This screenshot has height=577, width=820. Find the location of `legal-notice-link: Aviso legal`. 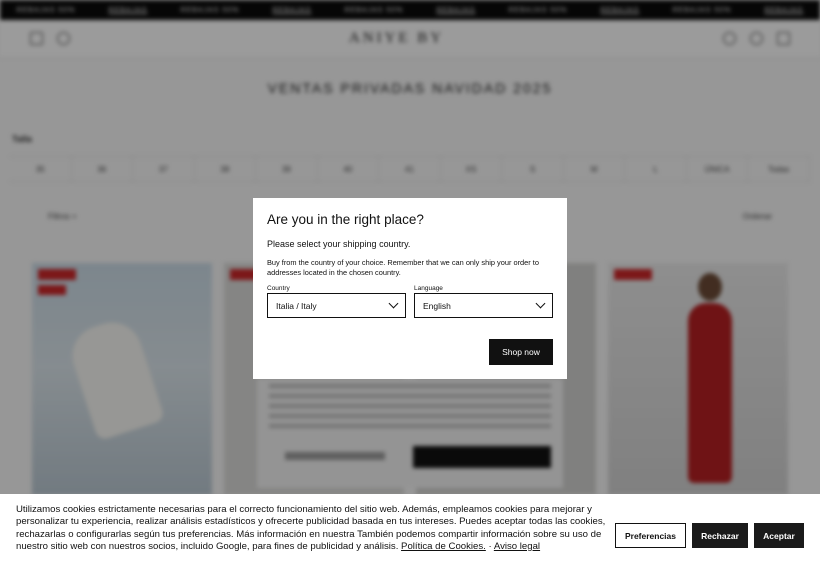

legal-notice-link: Aviso legal is located at coordinates (517, 546).